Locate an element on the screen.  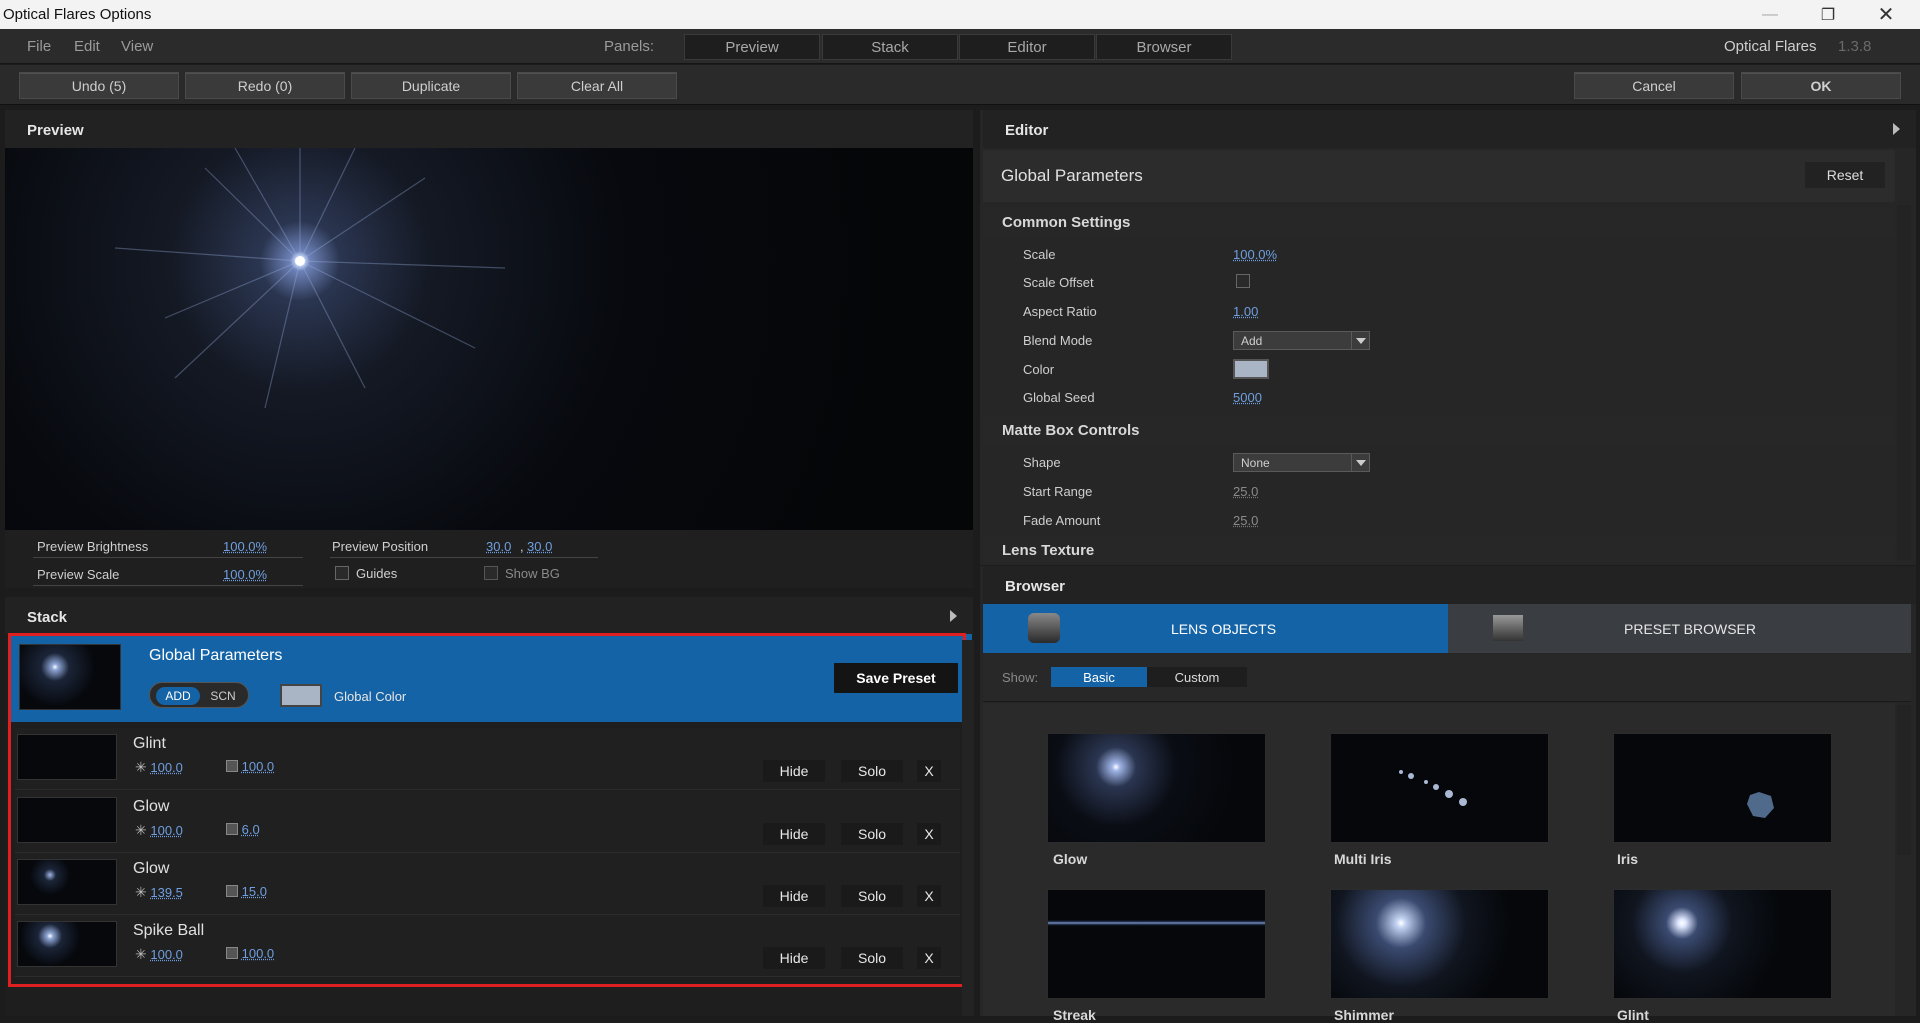
close-icon: ✕ is located at coordinates (1886, 14).